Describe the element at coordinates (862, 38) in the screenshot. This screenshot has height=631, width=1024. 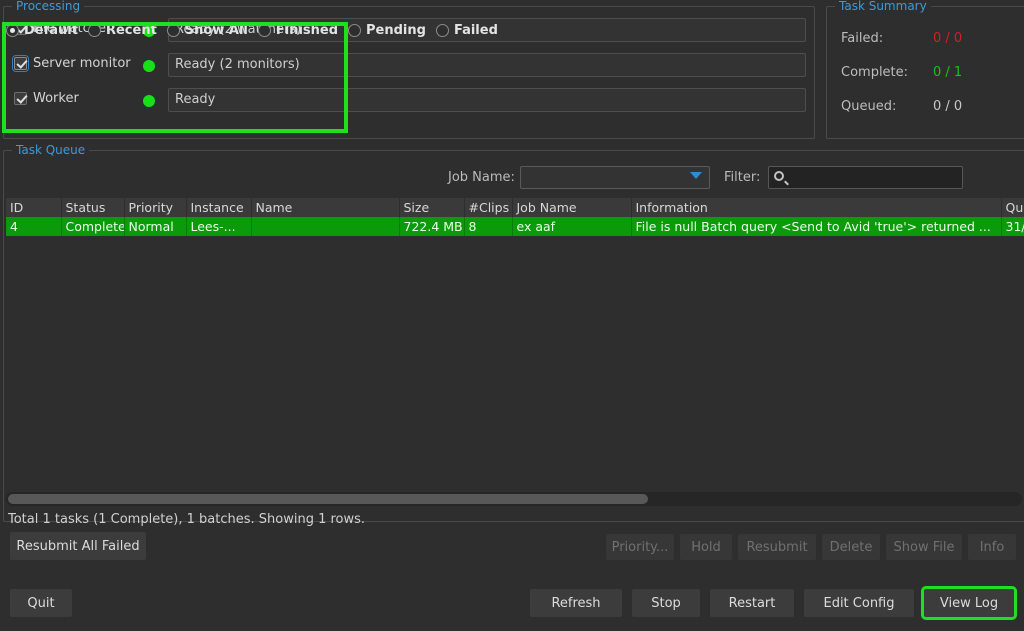
I see `task-summary-label: Failed:` at that location.